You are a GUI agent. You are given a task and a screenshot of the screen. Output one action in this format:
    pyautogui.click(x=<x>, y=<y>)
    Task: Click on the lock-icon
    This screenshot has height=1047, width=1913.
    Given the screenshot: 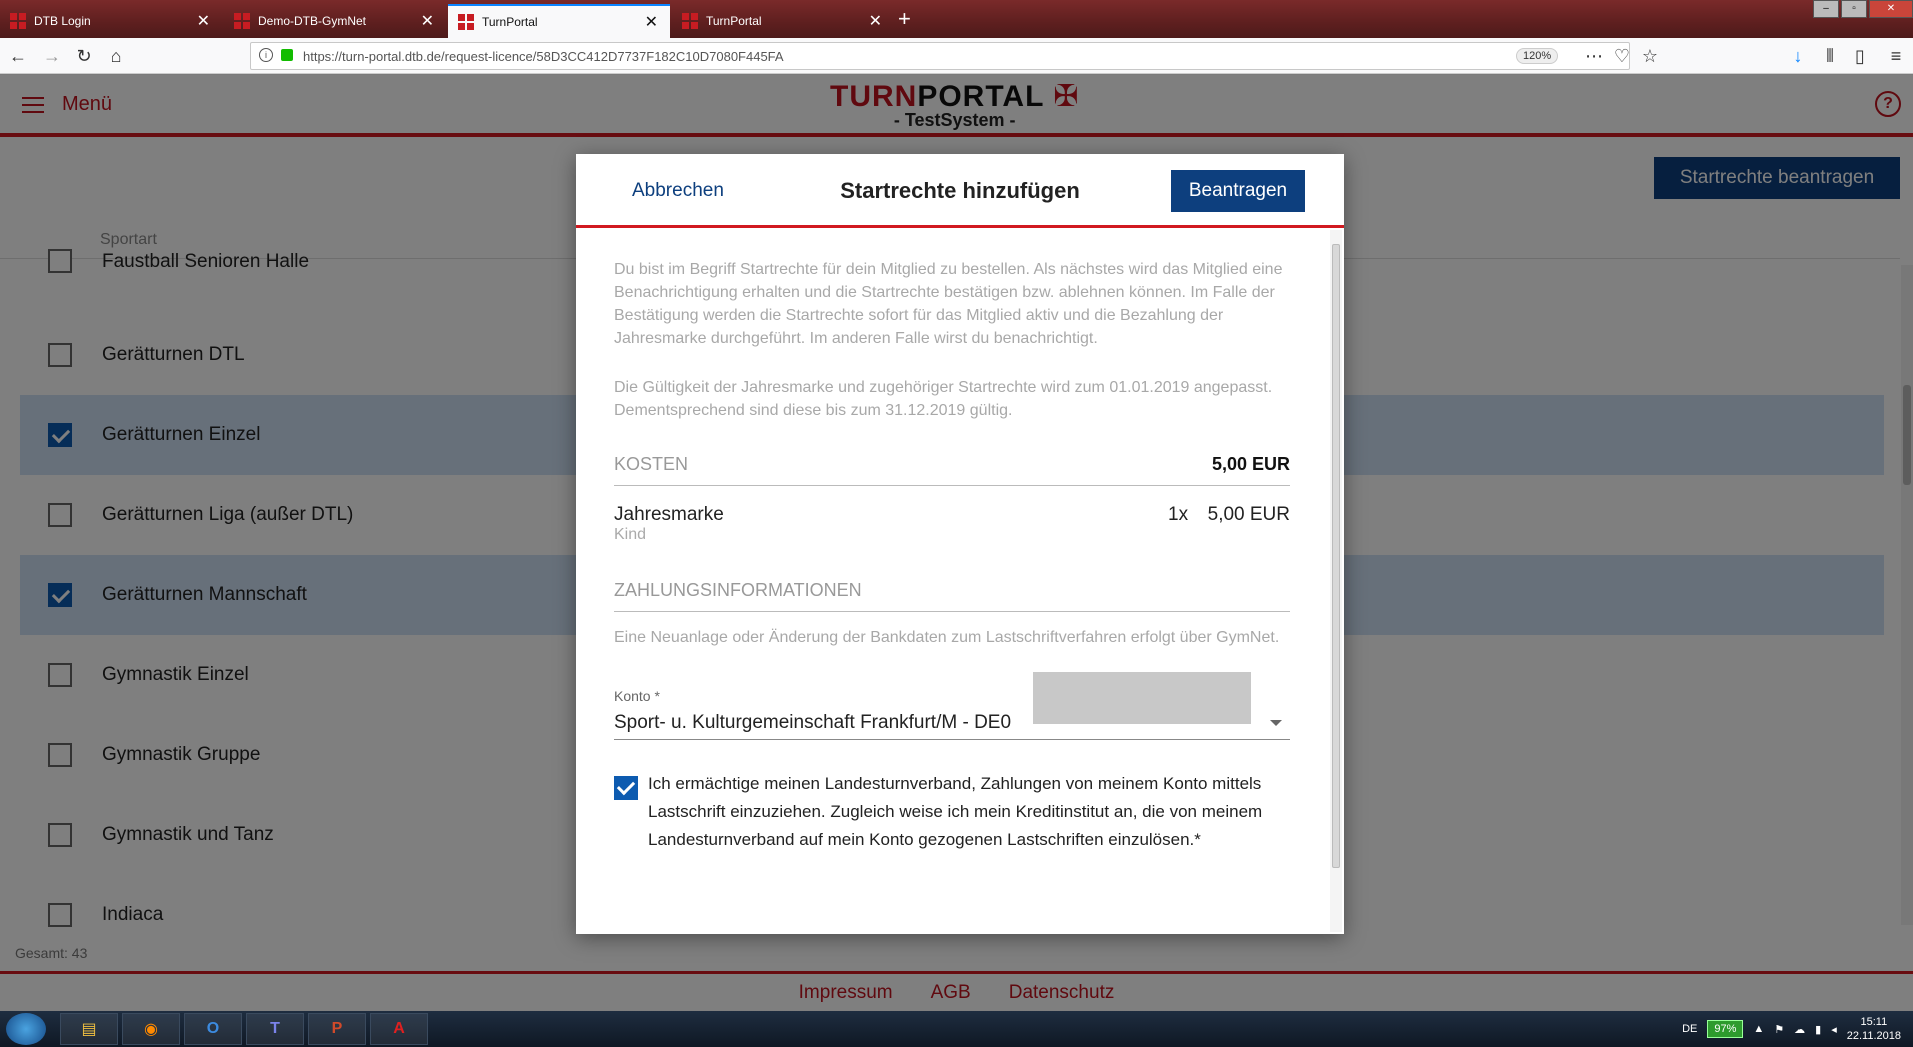 What is the action you would take?
    pyautogui.click(x=287, y=55)
    